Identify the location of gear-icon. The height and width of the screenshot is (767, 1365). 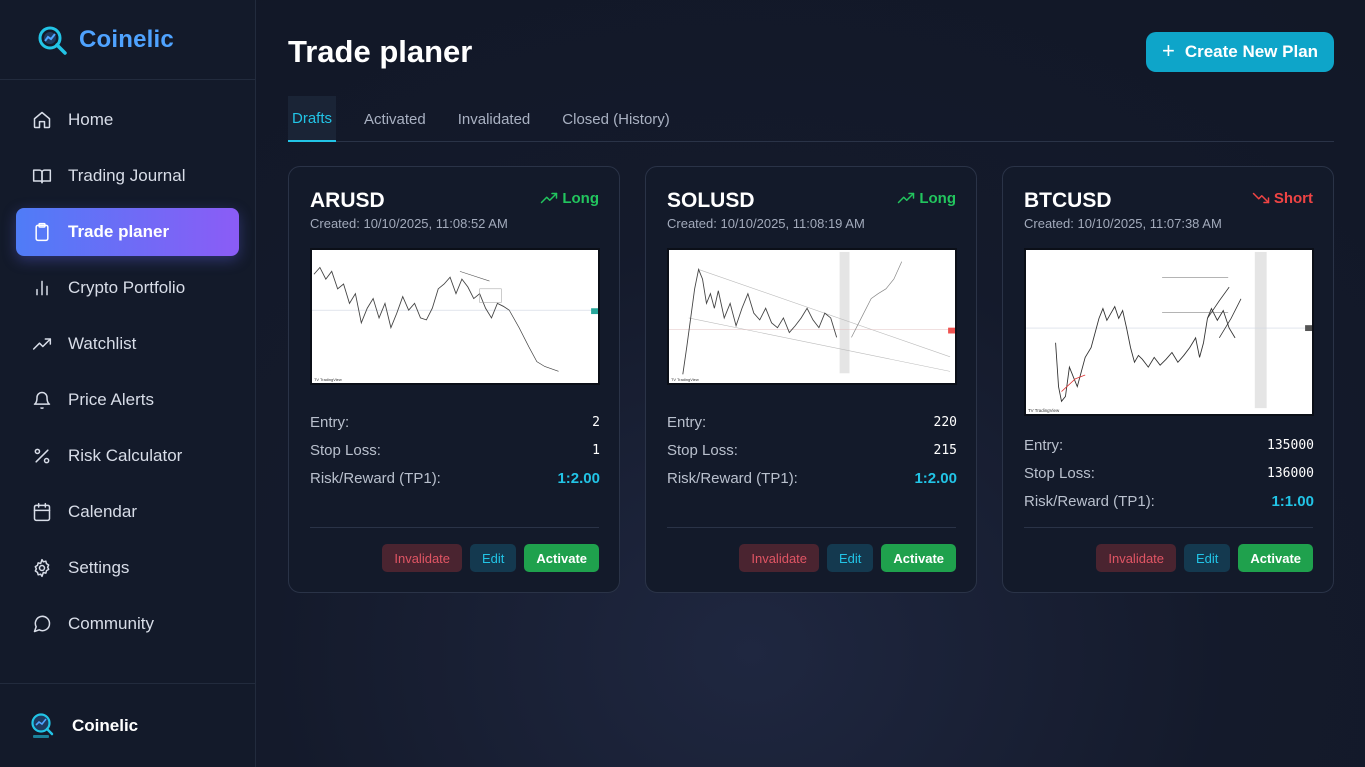
(42, 568).